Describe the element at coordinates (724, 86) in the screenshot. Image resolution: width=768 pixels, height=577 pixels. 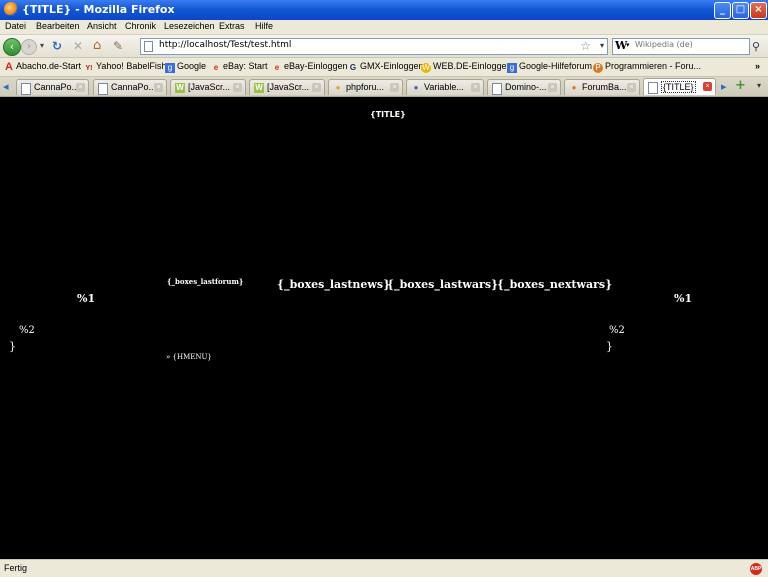
I see `tab-scroll-right-icon: ▸` at that location.